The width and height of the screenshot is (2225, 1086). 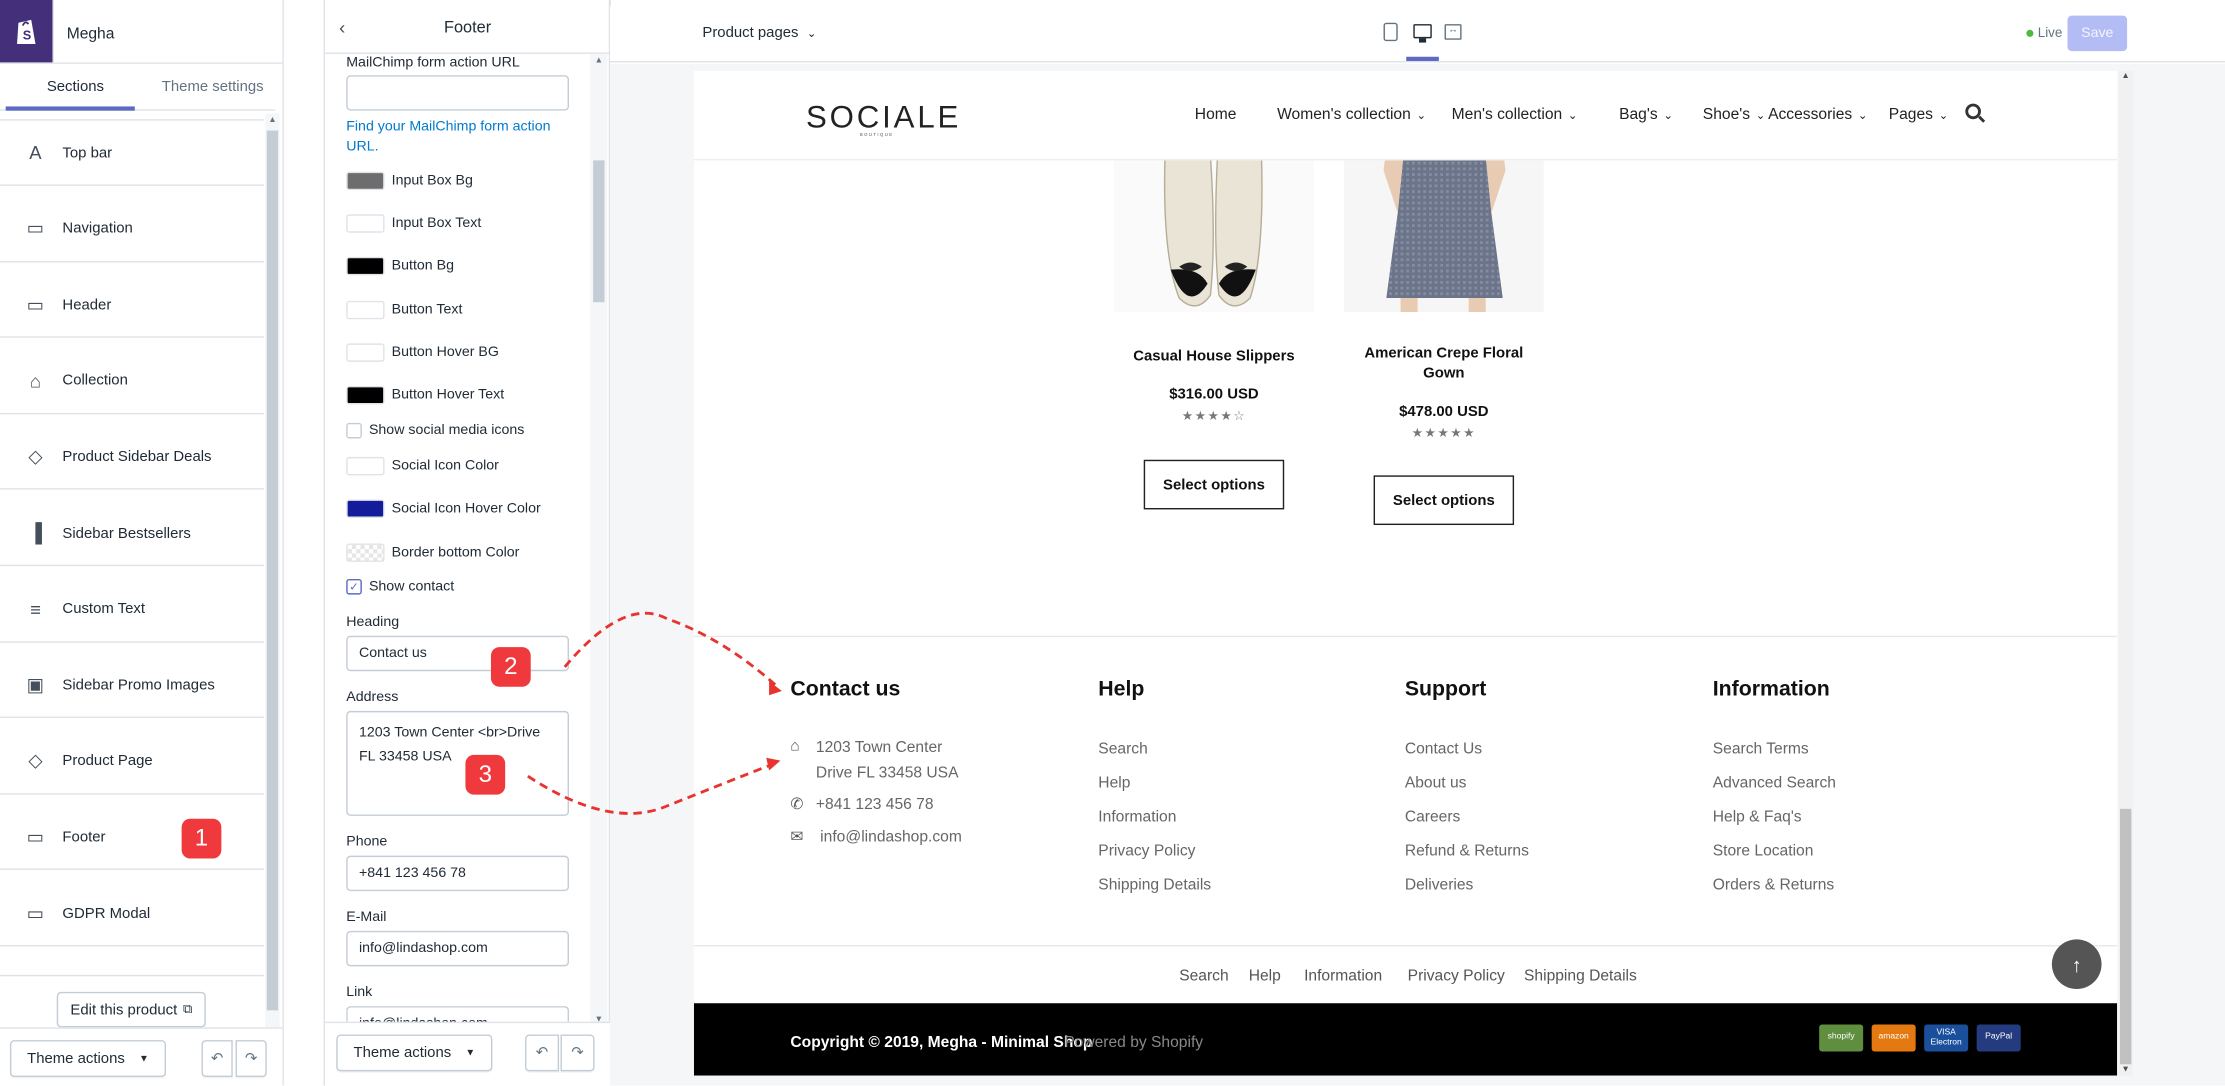 What do you see at coordinates (599, 540) in the screenshot?
I see `footer-panel-scrollbar: ▲ ▼` at bounding box center [599, 540].